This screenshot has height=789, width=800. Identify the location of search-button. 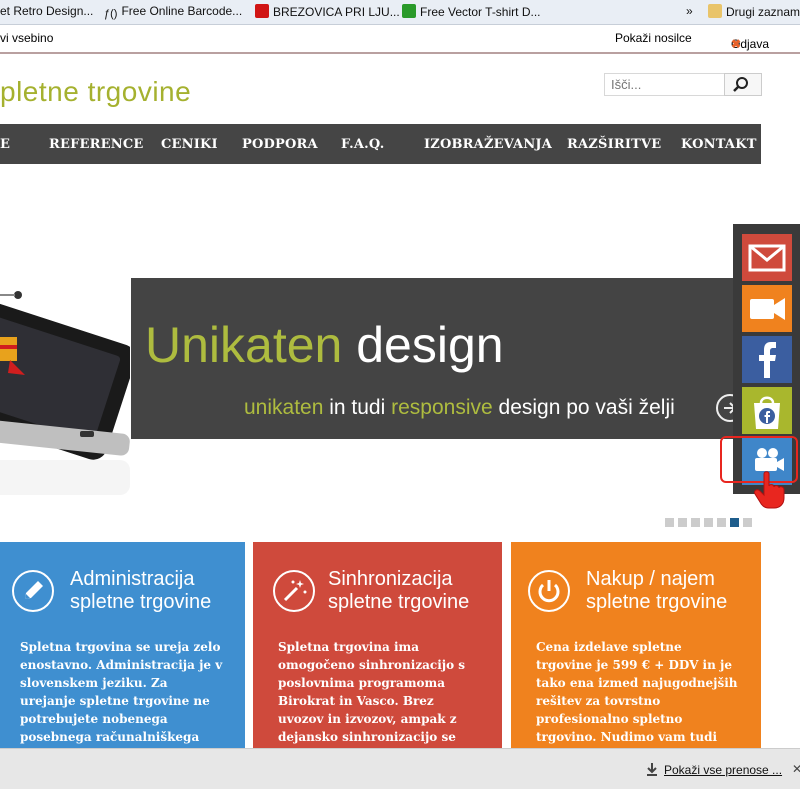
(743, 84).